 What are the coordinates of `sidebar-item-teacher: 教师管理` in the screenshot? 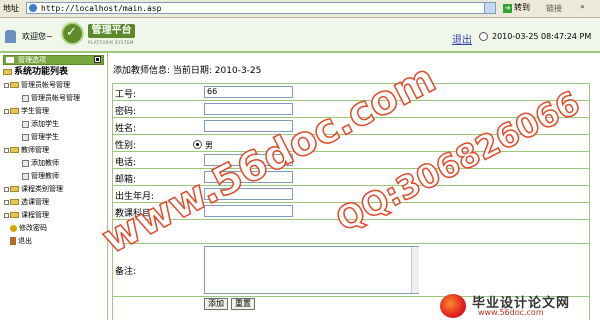 It's located at (26, 150).